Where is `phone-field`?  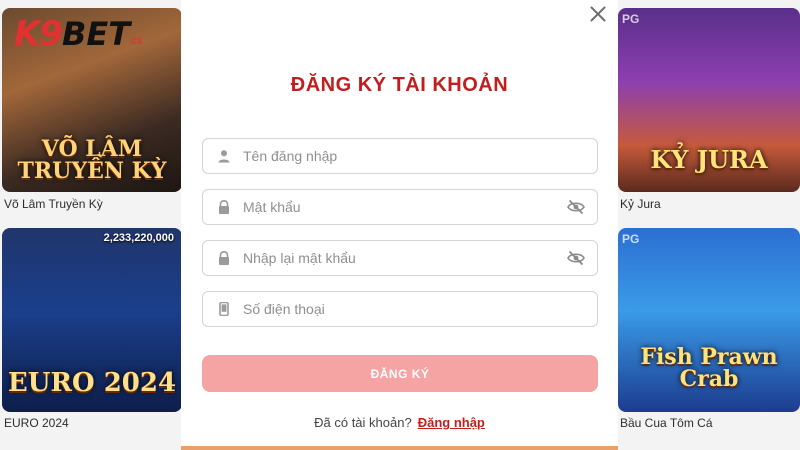
phone-field is located at coordinates (400, 309).